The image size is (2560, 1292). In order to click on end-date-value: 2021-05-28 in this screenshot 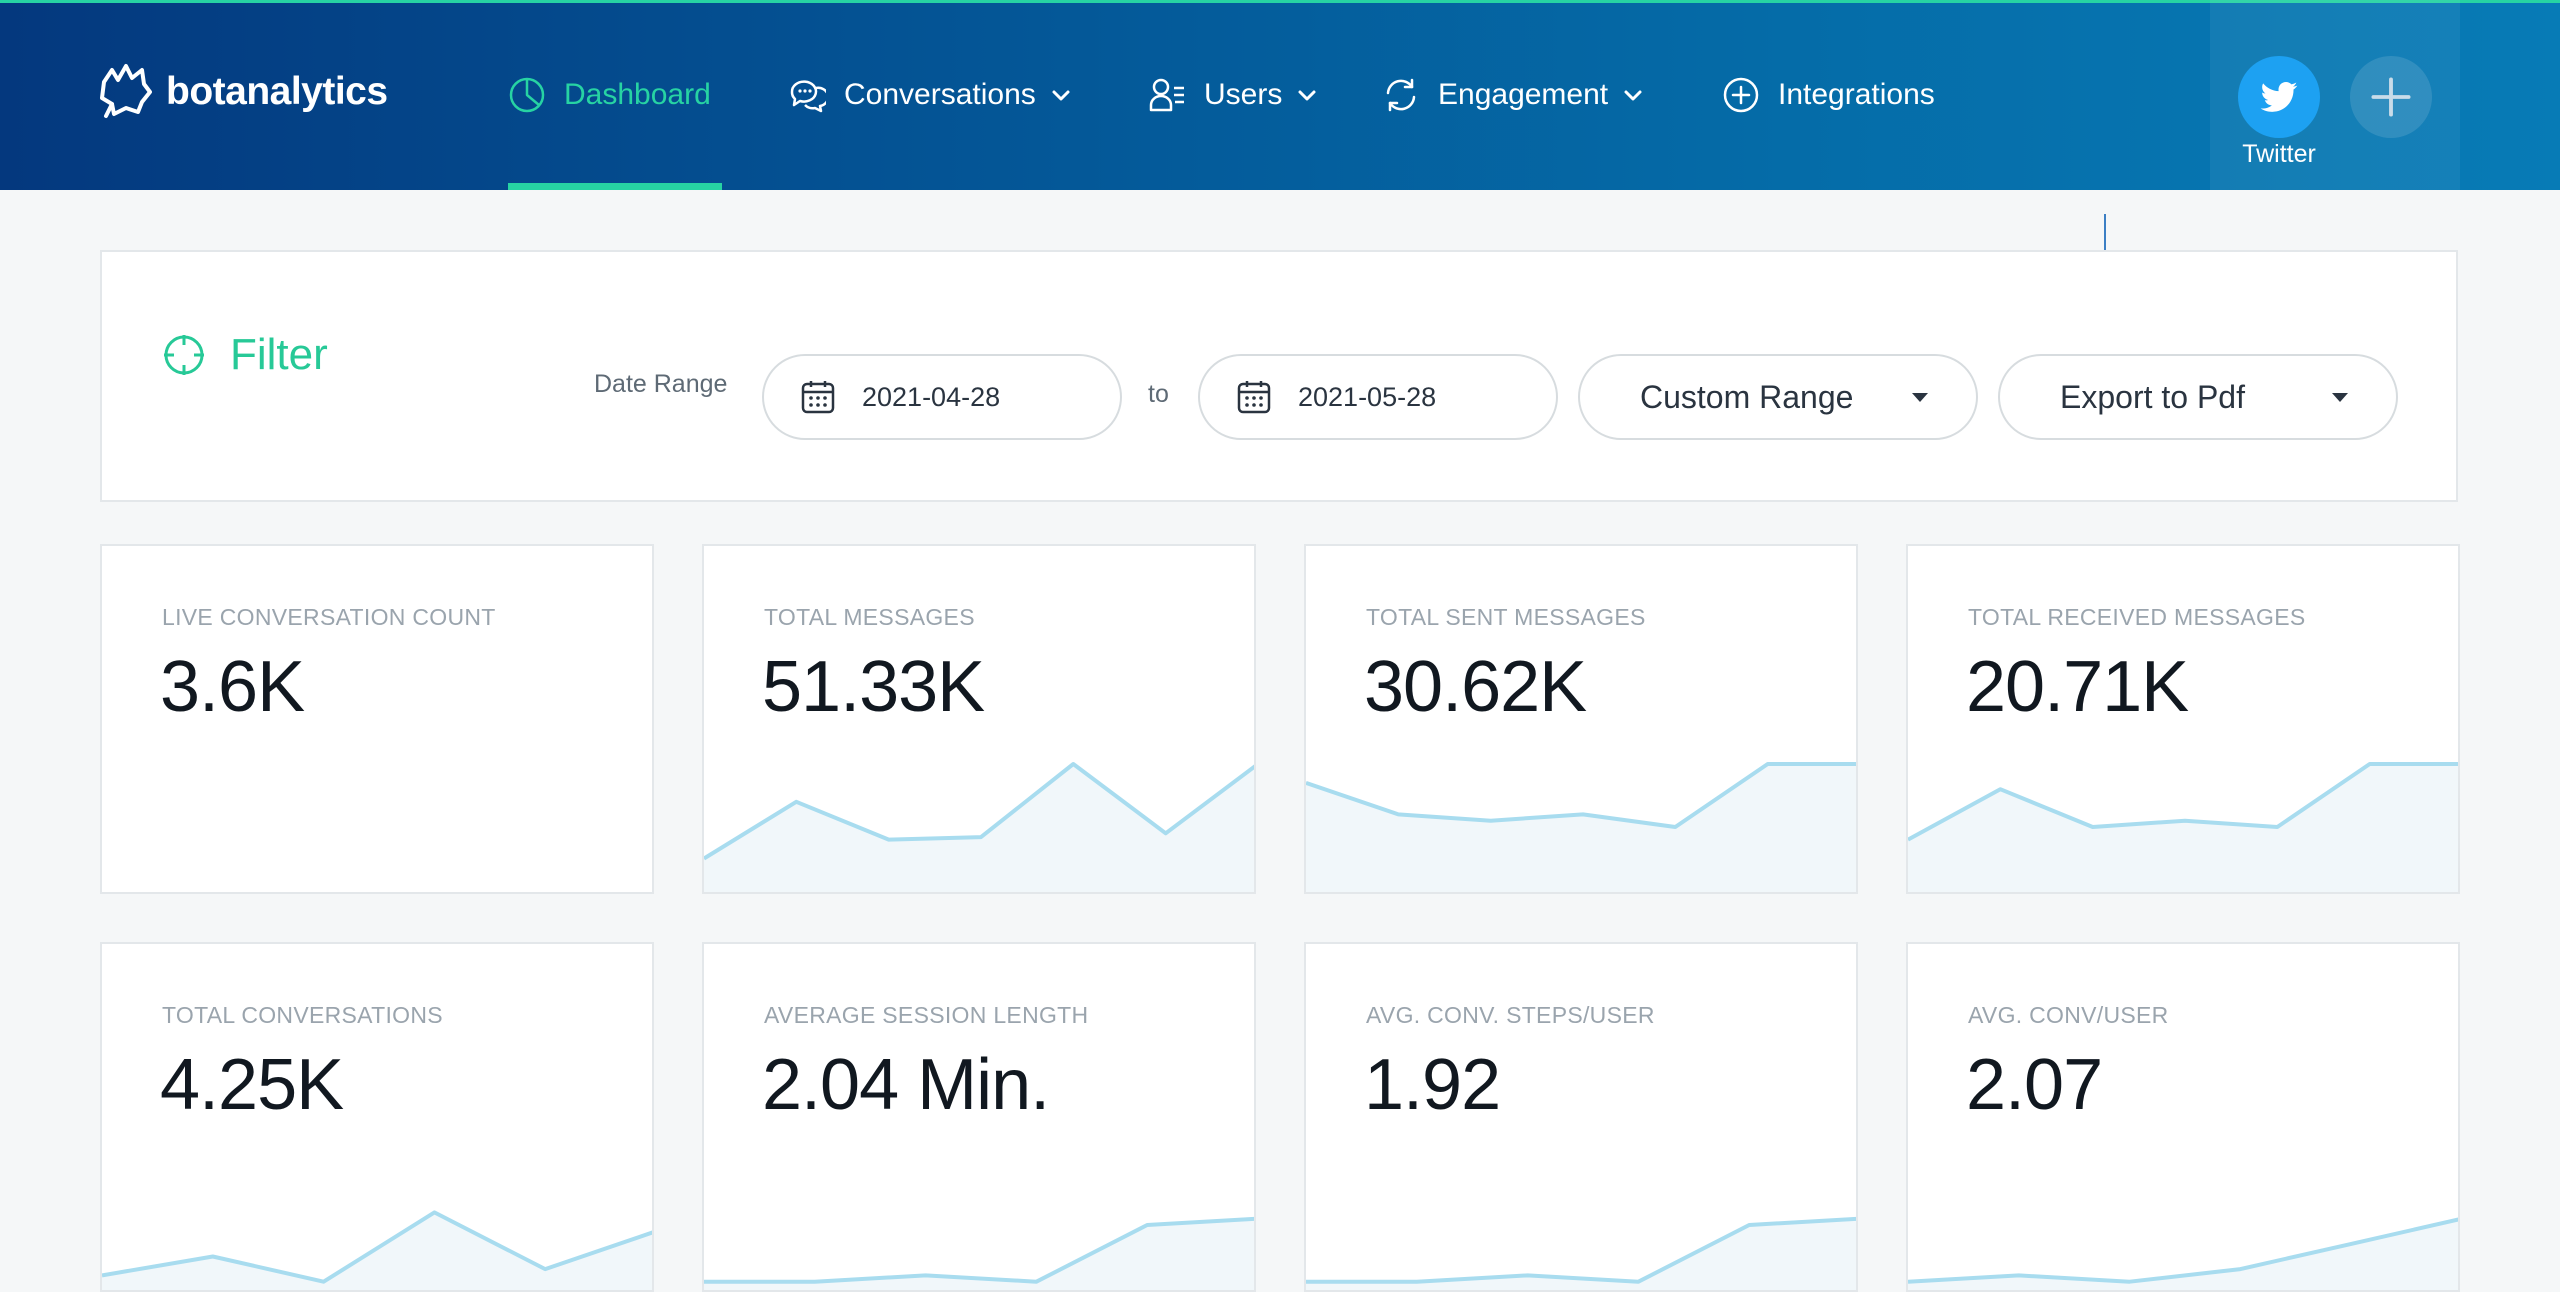, I will do `click(1367, 396)`.